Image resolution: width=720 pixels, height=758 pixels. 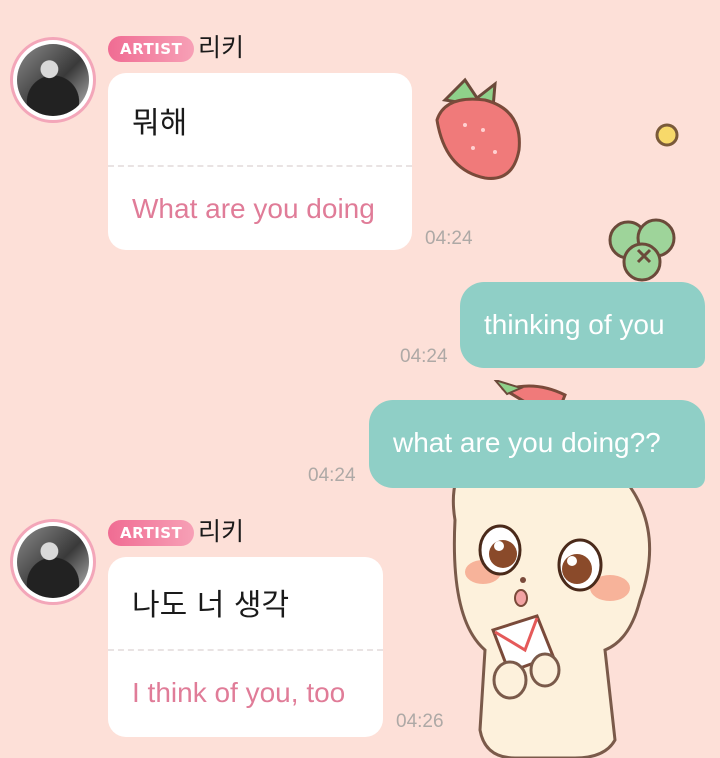 I want to click on translation-text: I think of you, too, so click(x=239, y=692).